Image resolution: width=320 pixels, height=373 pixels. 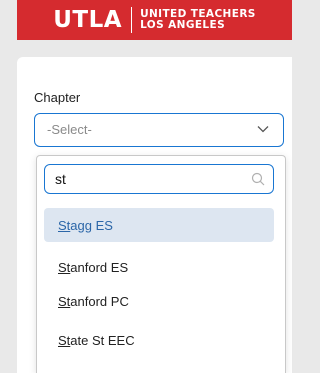 I want to click on dropdown-search-input, so click(x=150, y=179).